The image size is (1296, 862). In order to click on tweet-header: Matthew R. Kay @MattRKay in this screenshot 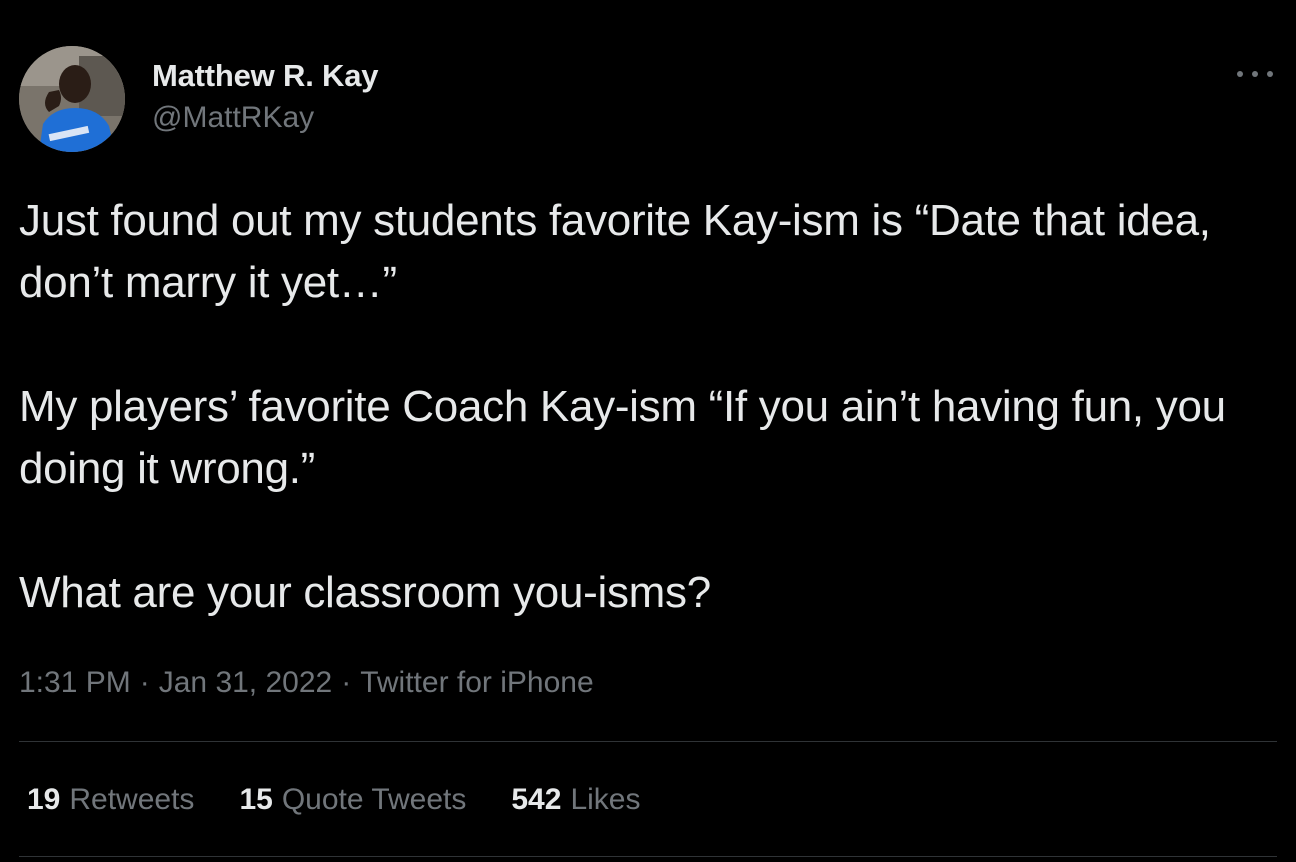, I will do `click(648, 100)`.